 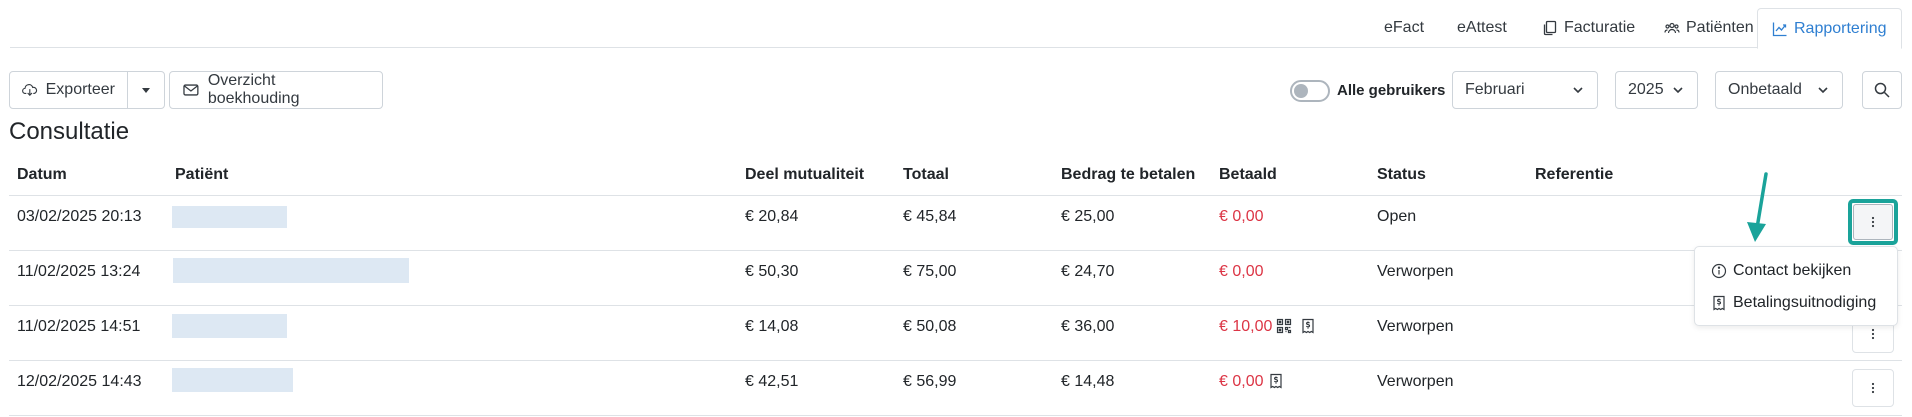 What do you see at coordinates (772, 216) in the screenshot?
I see `cell-deel-mutualiteit: € 20,84` at bounding box center [772, 216].